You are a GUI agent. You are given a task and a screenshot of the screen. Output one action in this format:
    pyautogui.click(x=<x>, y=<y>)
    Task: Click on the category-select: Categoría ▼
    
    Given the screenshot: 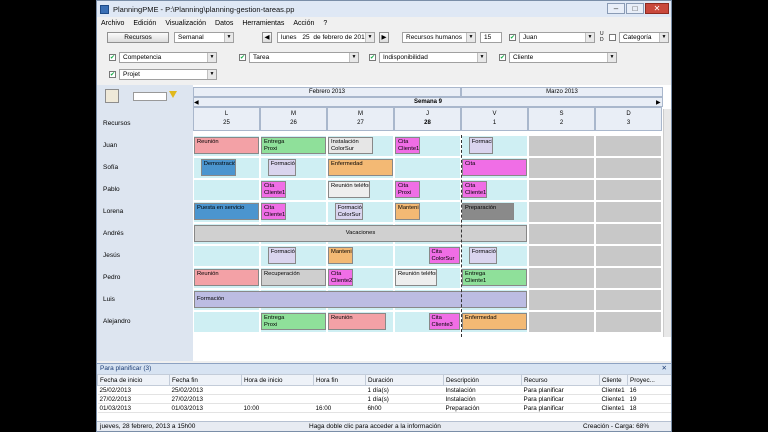 What is the action you would take?
    pyautogui.click(x=644, y=37)
    